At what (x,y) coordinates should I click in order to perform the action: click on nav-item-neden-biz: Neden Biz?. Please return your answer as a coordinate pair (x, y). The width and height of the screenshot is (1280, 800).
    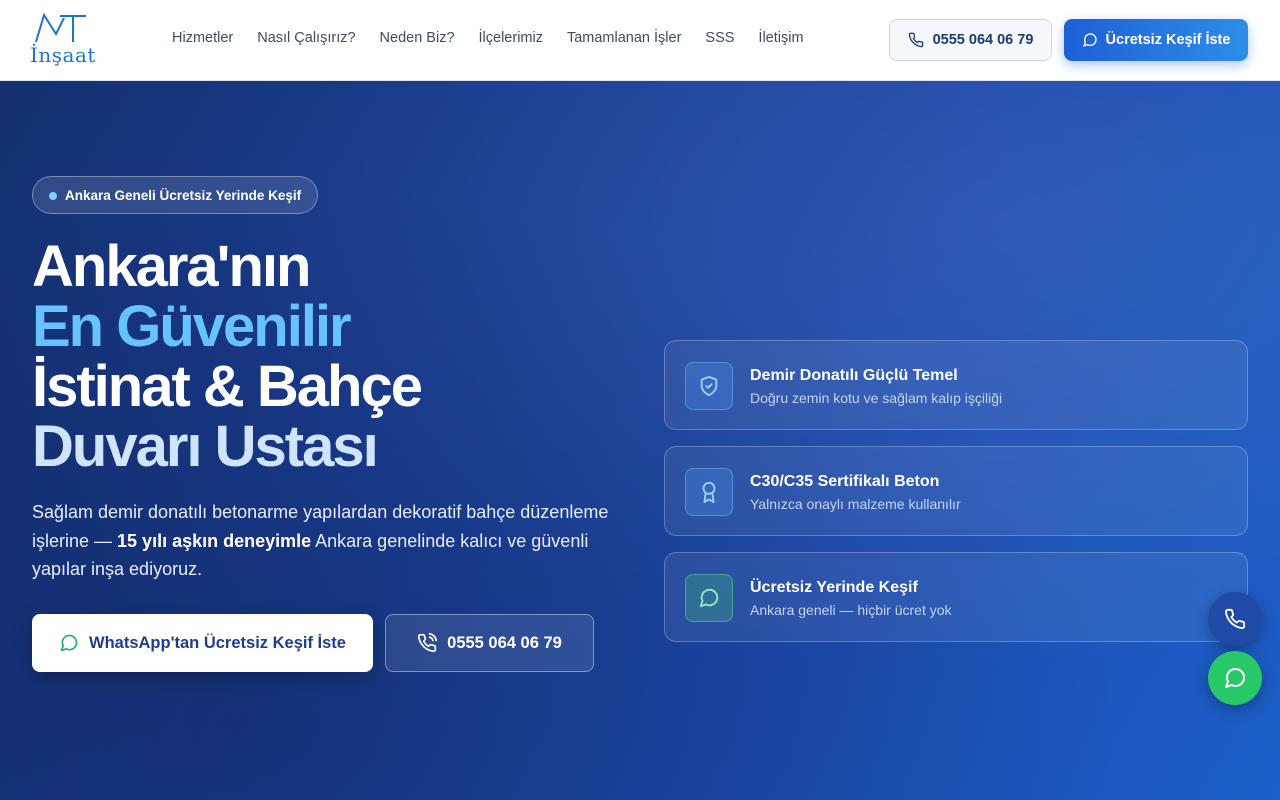
    Looking at the image, I should click on (417, 38).